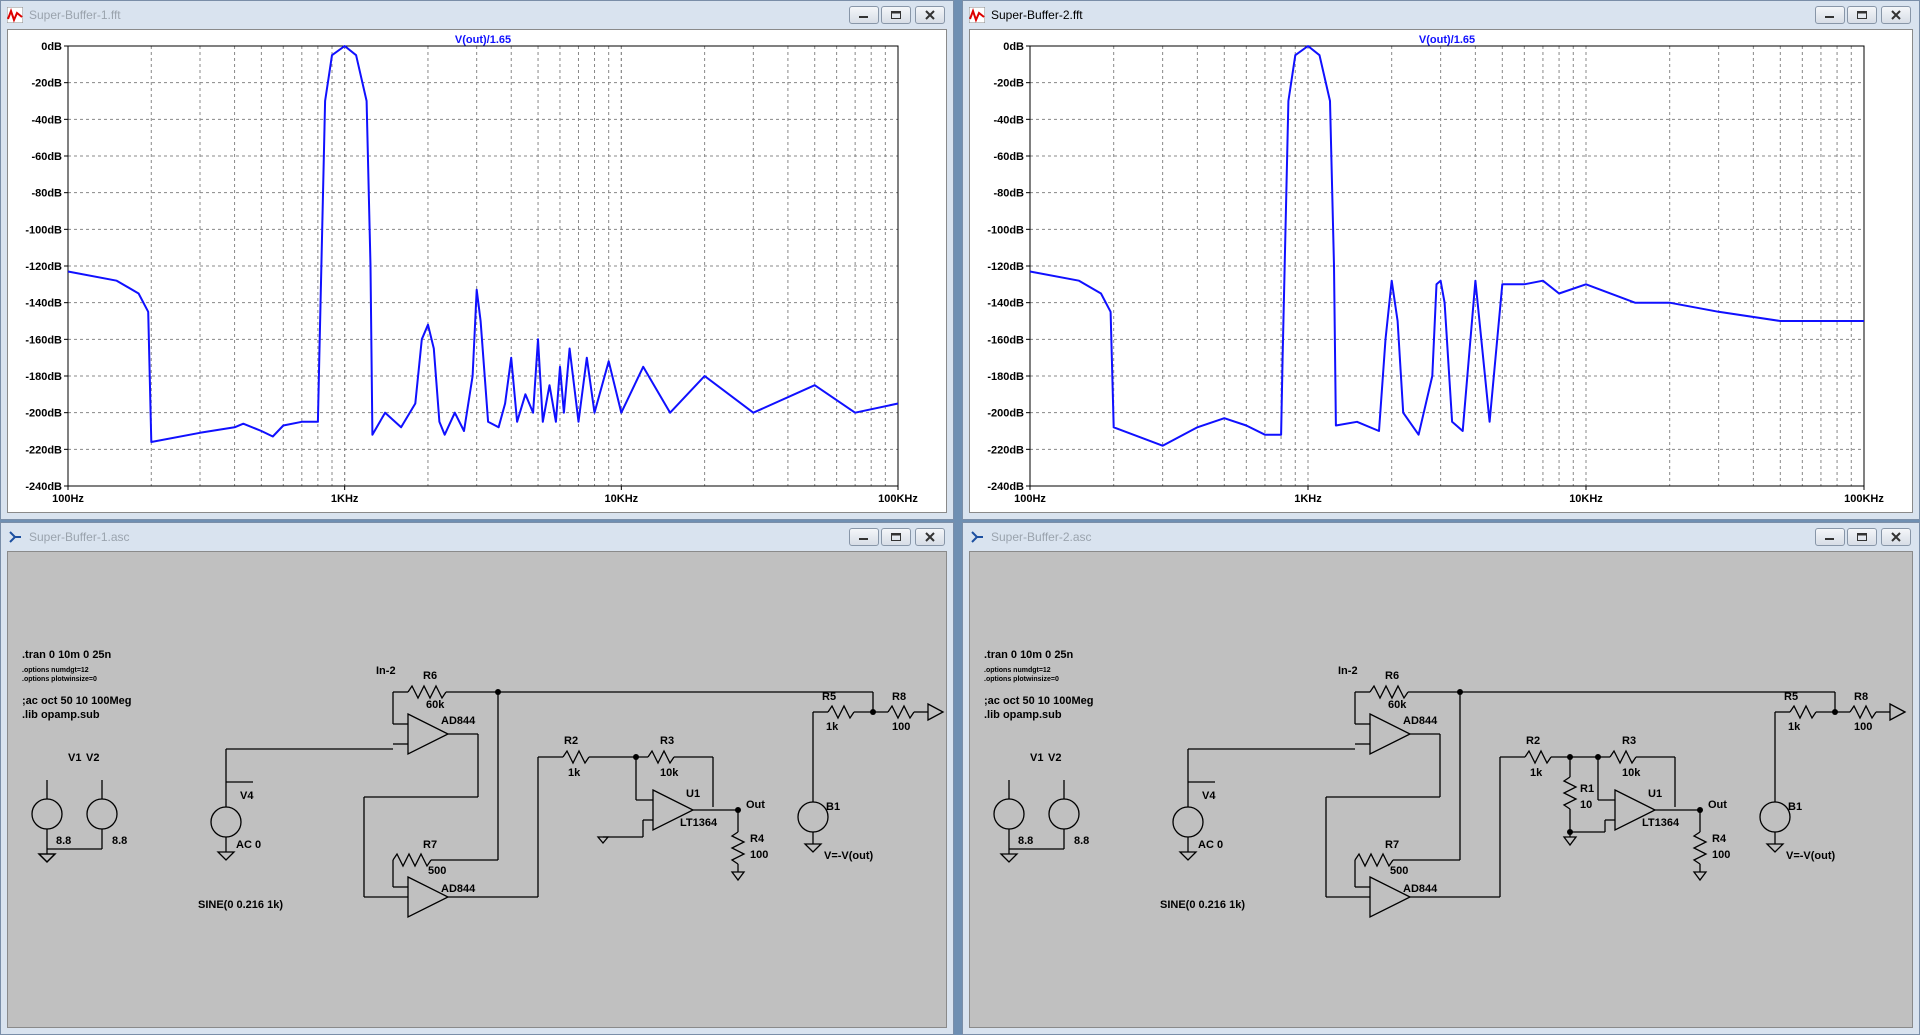  Describe the element at coordinates (1811, 856) in the screenshot. I see `b1-value: V=-V(out)` at that location.